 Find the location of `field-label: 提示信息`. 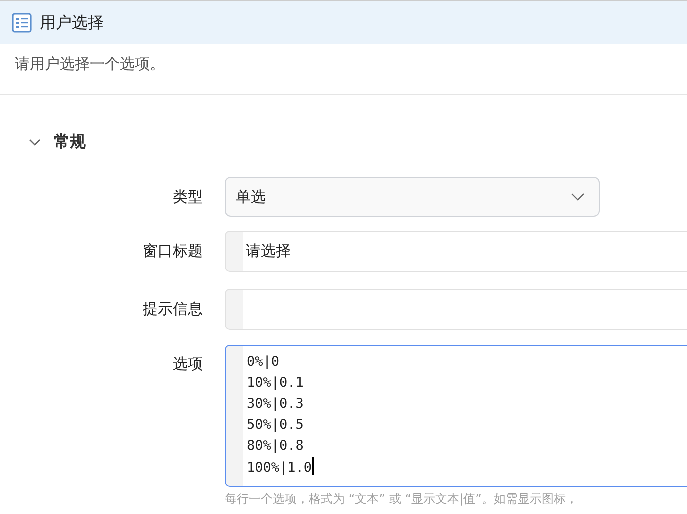

field-label: 提示信息 is located at coordinates (173, 309).